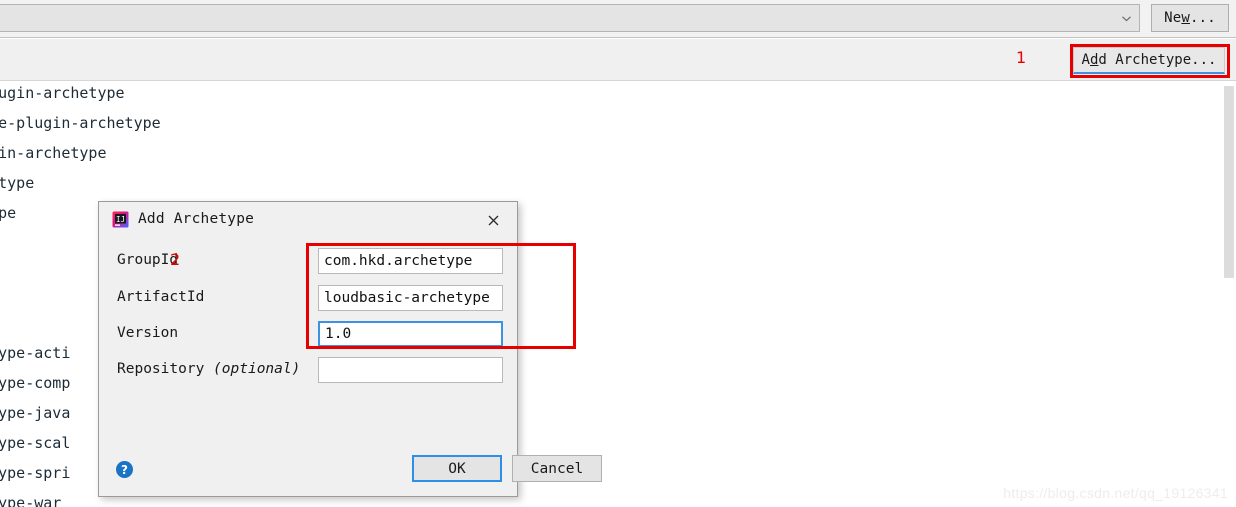 This screenshot has height=507, width=1236. I want to click on groupid-label: GroupId, so click(148, 260).